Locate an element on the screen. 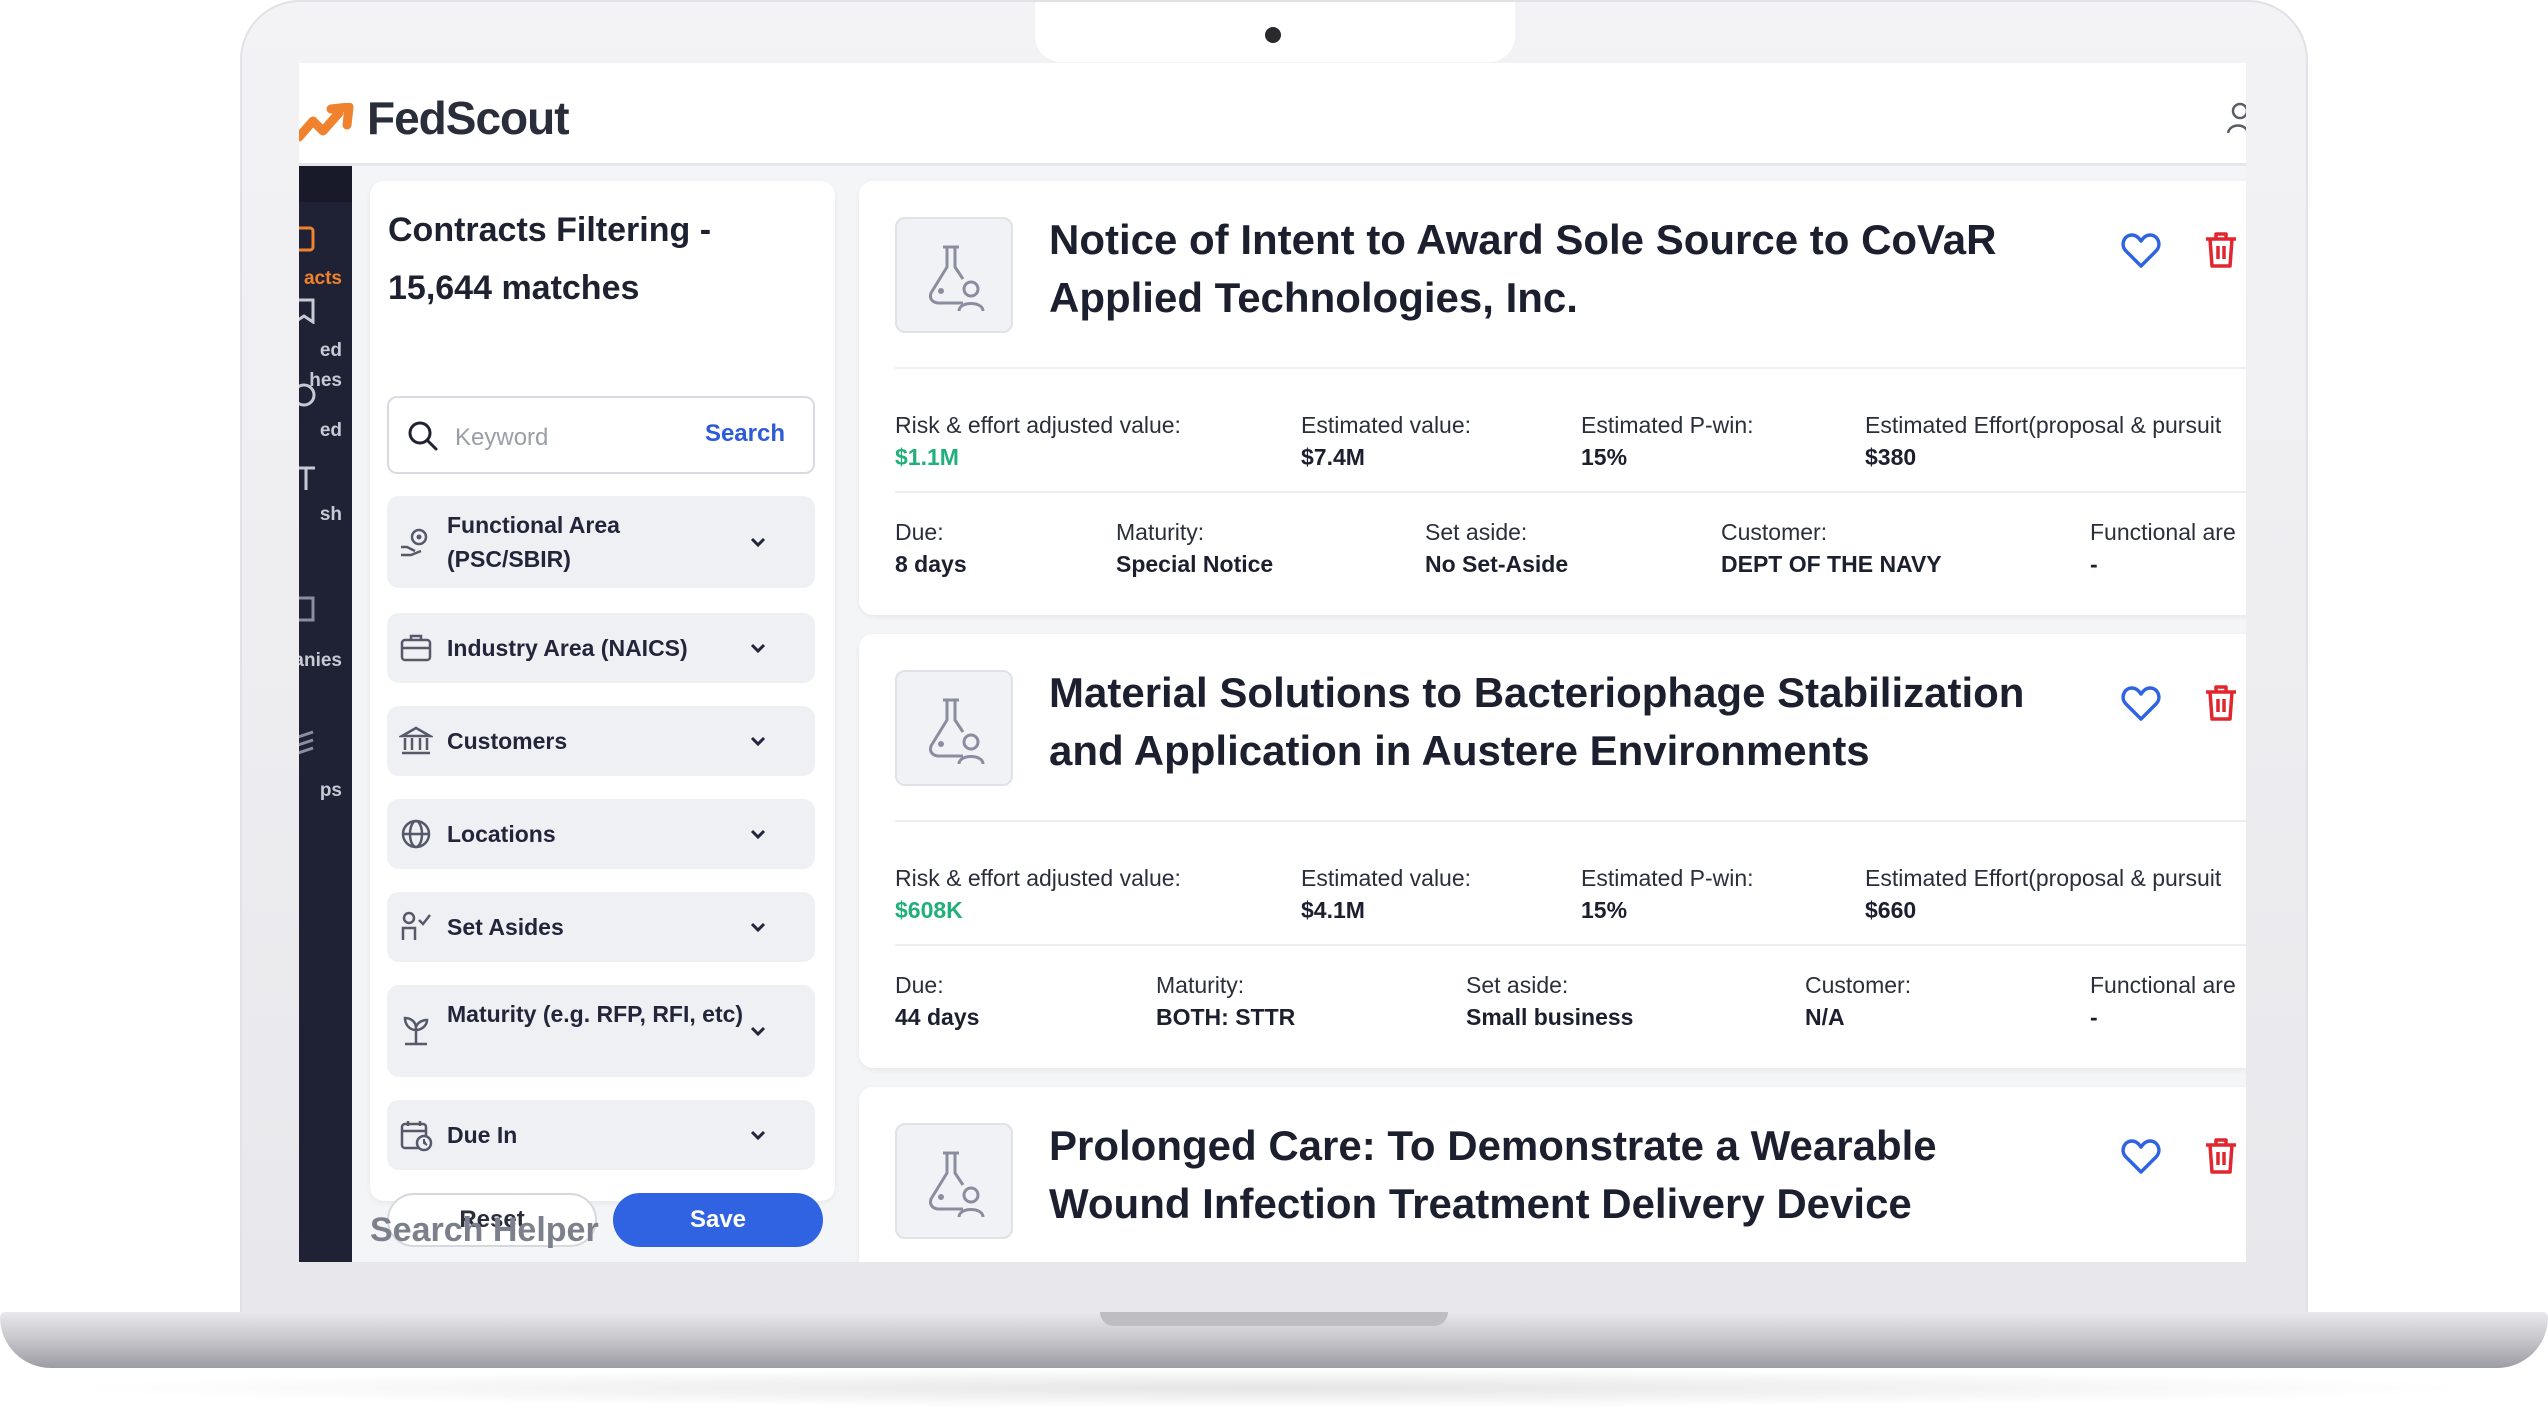 This screenshot has width=2548, height=1423. facet-label: Maturity (e.g. RFP, RFI, etc) is located at coordinates (595, 1014).